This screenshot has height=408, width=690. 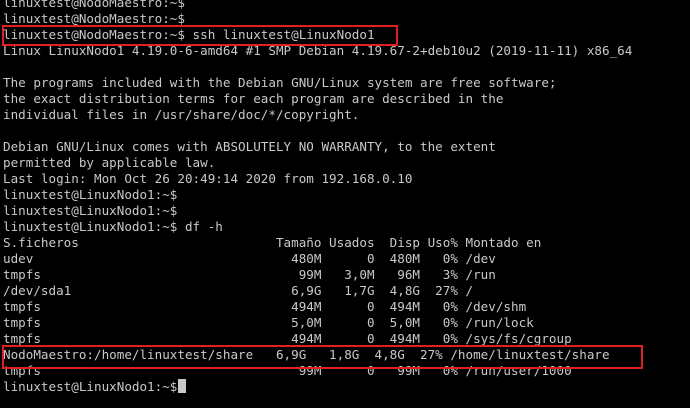 I want to click on terminal-line-current-prompt: linuxtest@LinuxNodo1:~$, so click(x=95, y=387).